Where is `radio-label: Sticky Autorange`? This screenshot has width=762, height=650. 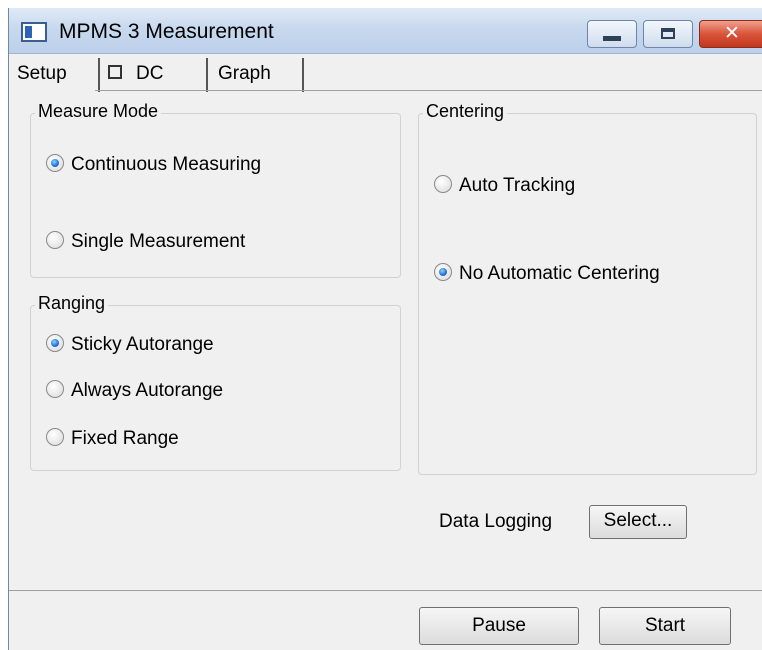
radio-label: Sticky Autorange is located at coordinates (142, 344).